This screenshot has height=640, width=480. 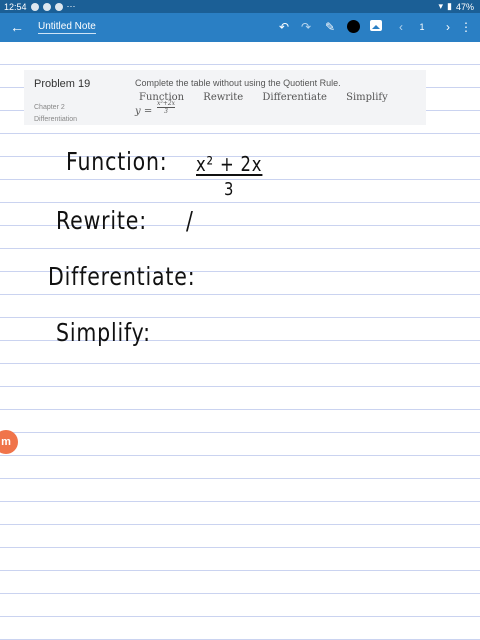 What do you see at coordinates (376, 25) in the screenshot?
I see `image-icon` at bounding box center [376, 25].